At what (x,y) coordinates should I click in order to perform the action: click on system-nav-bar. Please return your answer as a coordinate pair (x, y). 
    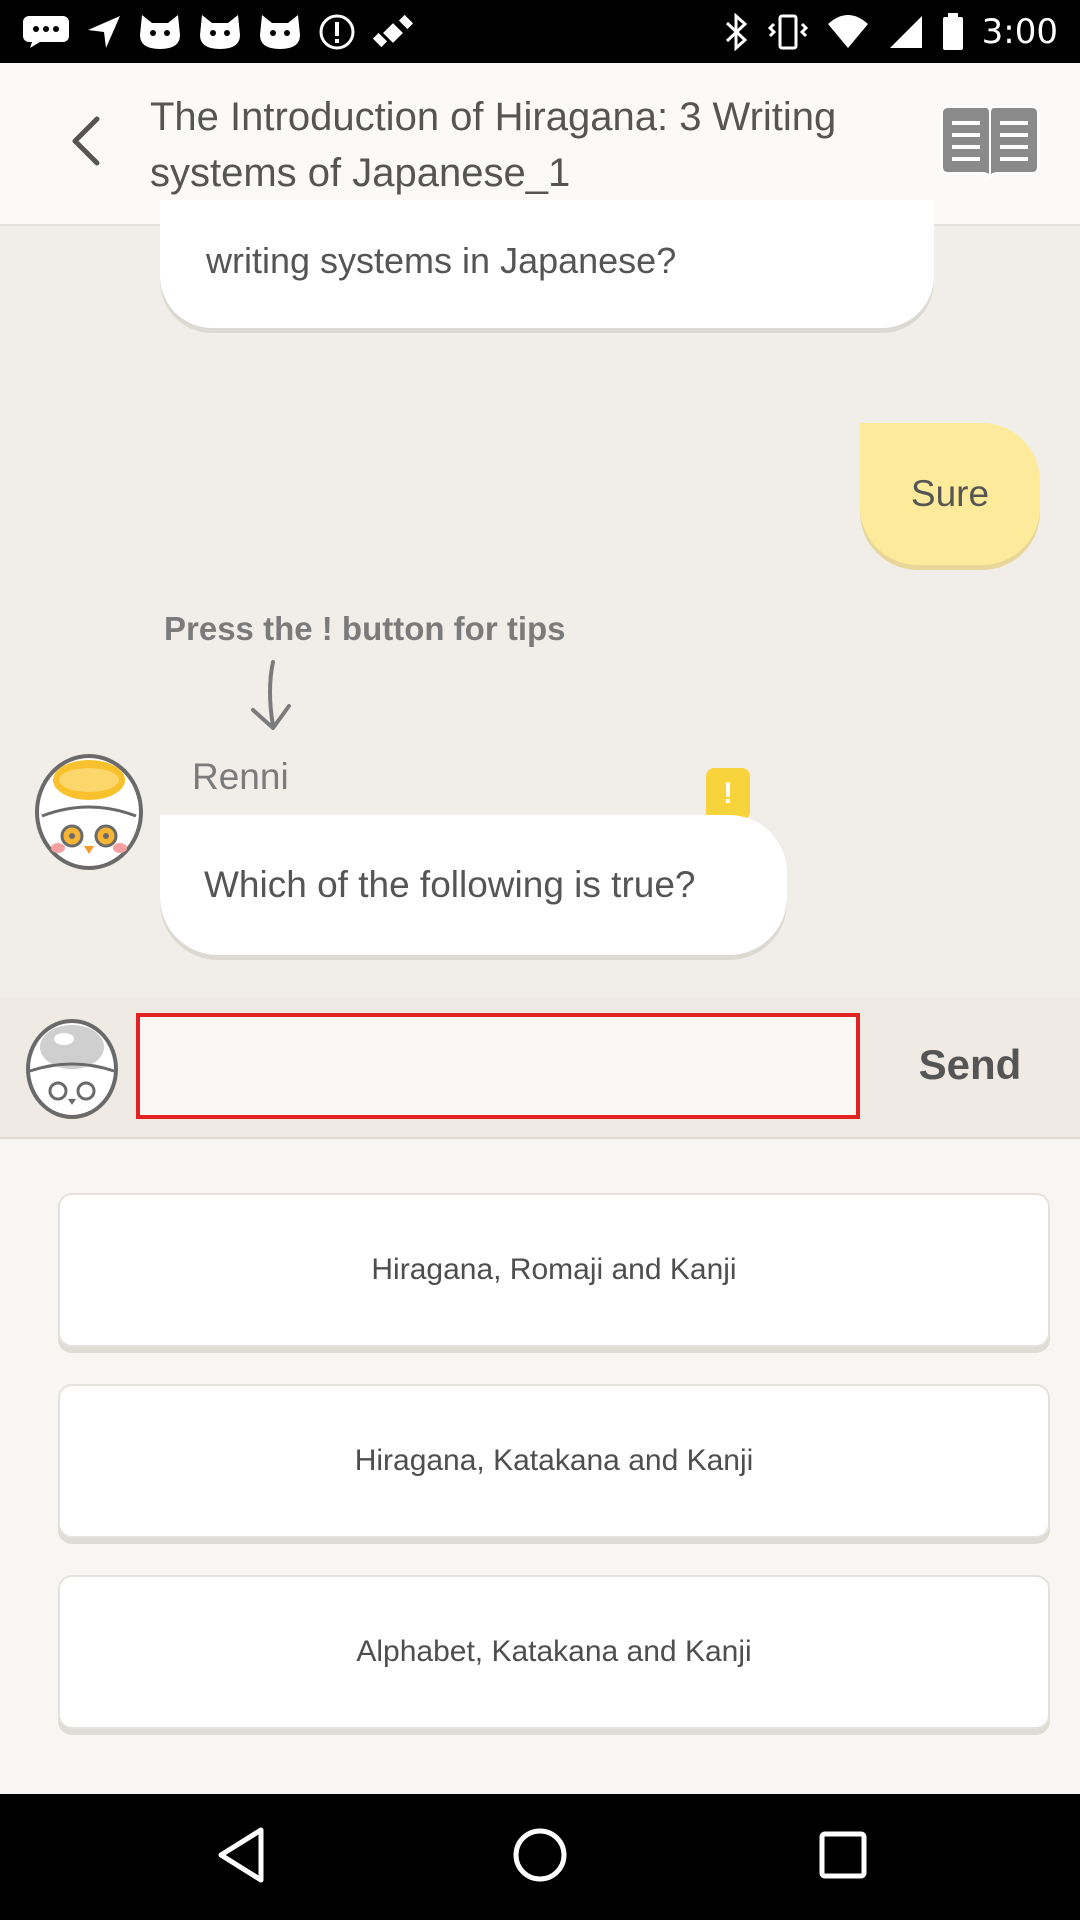
    Looking at the image, I should click on (540, 1857).